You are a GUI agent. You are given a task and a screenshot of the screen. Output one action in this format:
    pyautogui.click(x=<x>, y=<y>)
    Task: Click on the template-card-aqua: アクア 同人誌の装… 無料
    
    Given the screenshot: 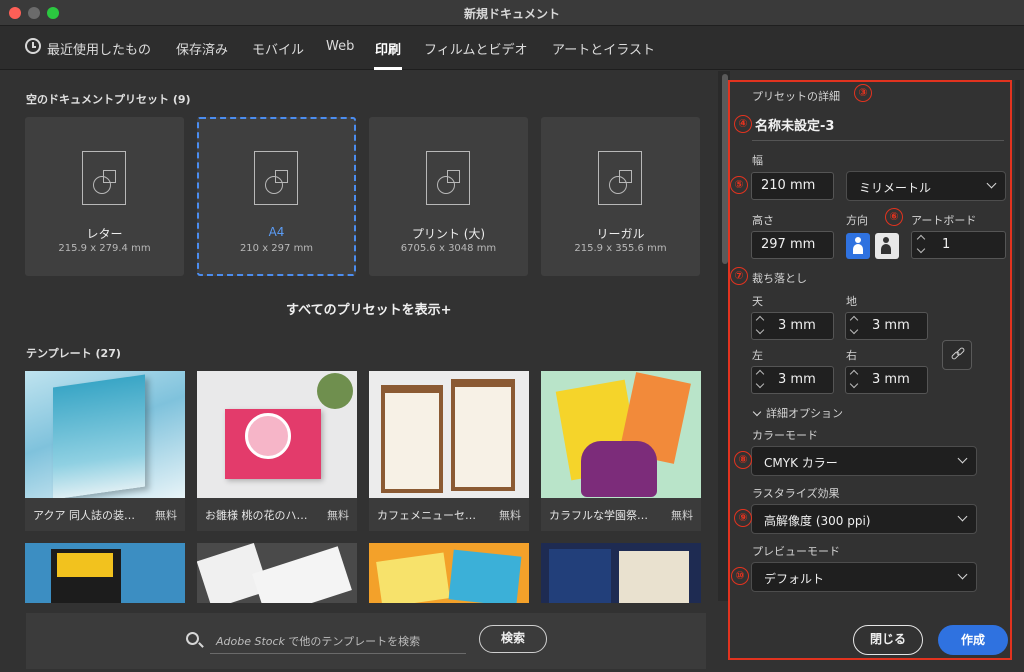 What is the action you would take?
    pyautogui.click(x=105, y=451)
    